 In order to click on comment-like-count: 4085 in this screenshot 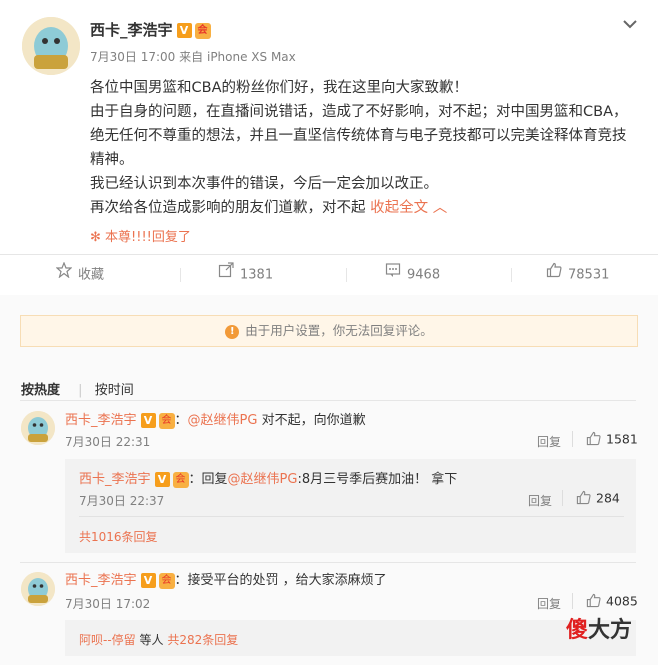, I will do `click(622, 601)`.